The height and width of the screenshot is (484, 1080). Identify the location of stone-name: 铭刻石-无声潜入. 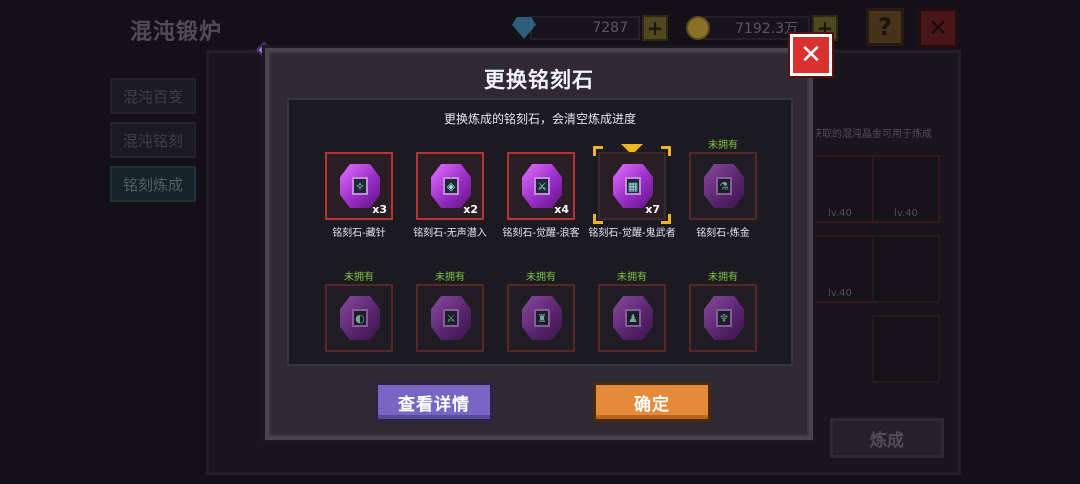
(450, 233).